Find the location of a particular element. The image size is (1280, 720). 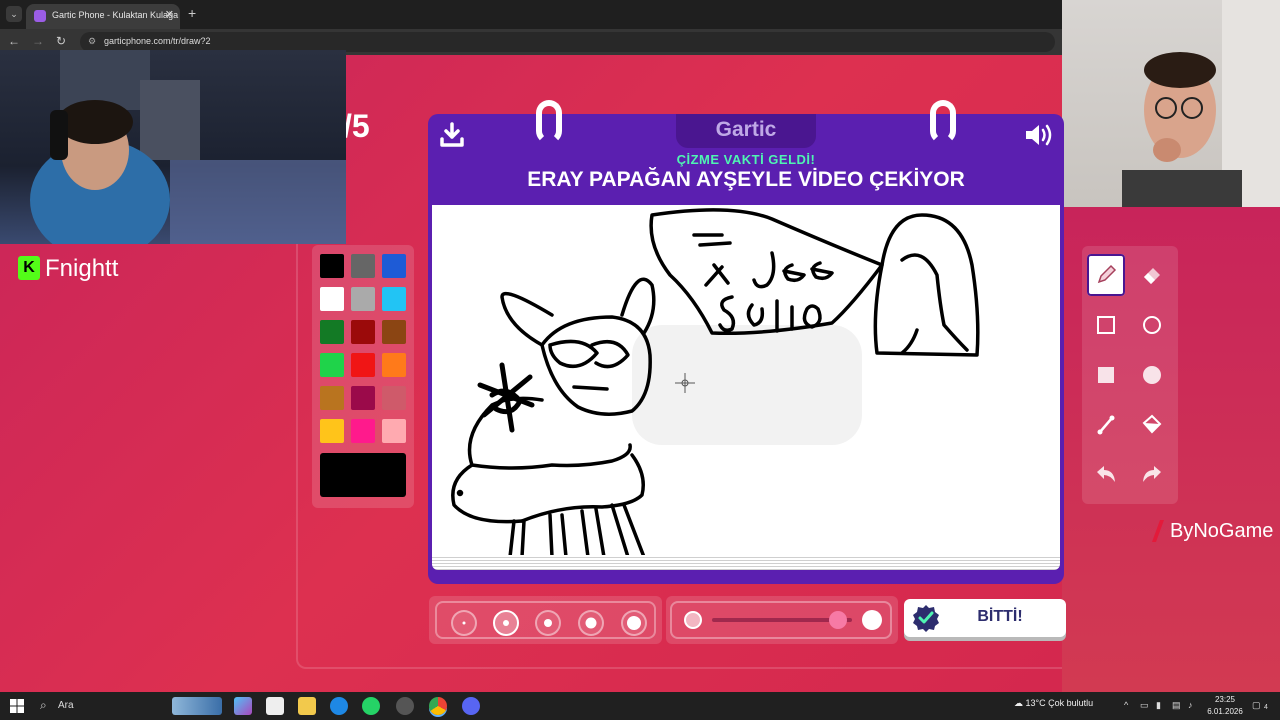

notification-count: 4 is located at coordinates (1266, 707).